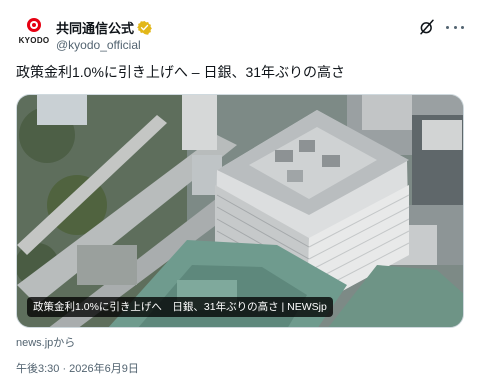 The width and height of the screenshot is (480, 384). I want to click on grok-slash-icon, so click(427, 27).